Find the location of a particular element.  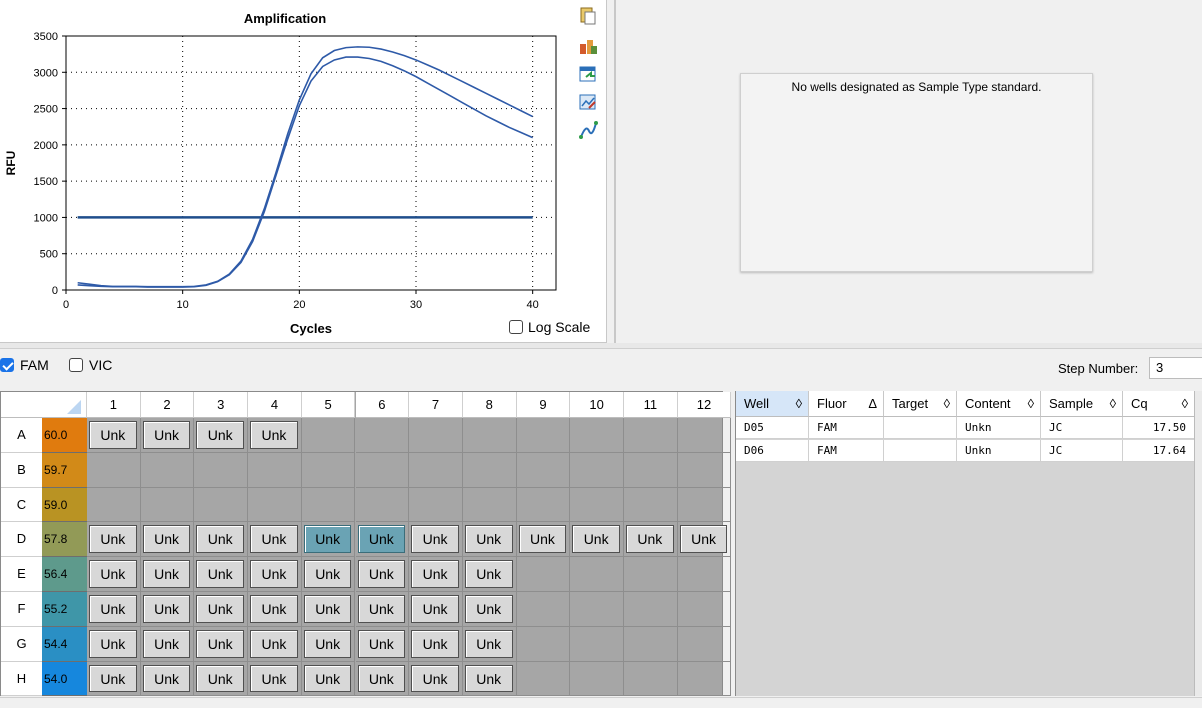

table-cell: JC is located at coordinates (1082, 428).